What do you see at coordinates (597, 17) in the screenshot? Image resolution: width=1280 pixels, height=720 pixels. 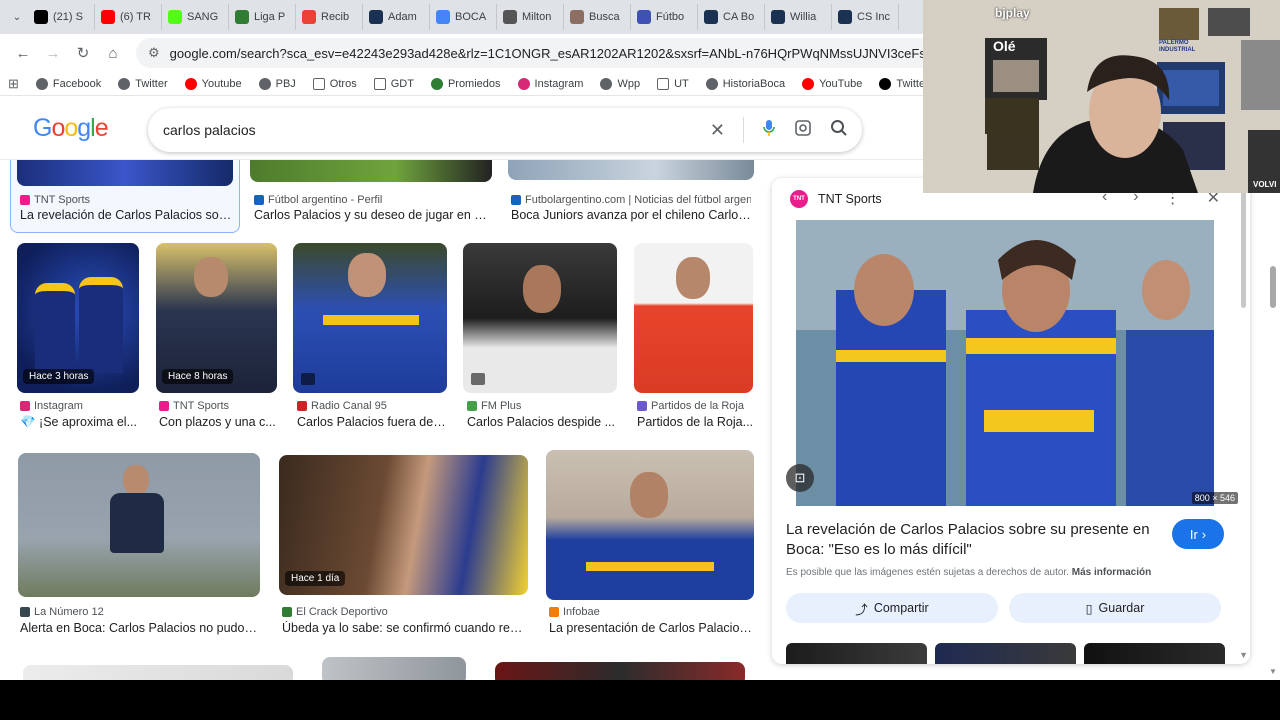 I see `browser-tab: Busca` at bounding box center [597, 17].